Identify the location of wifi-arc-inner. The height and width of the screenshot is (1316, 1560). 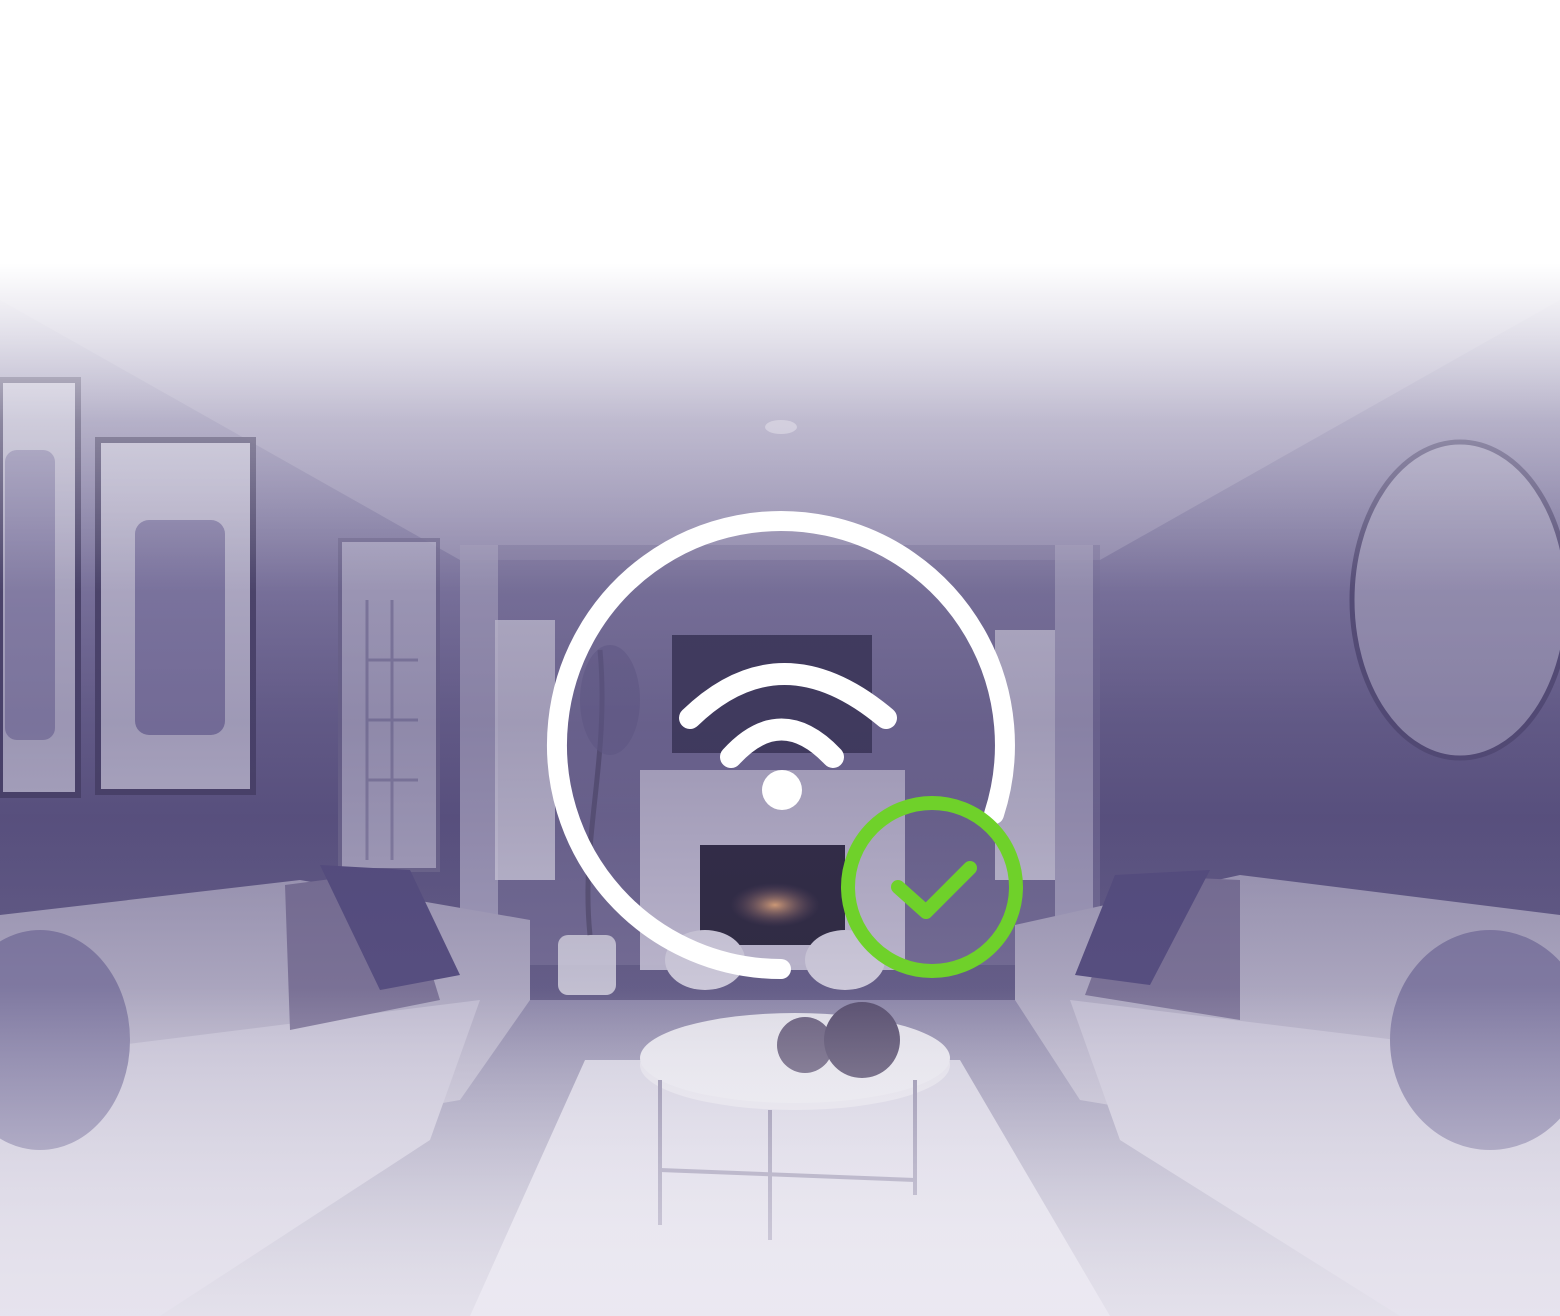
(782, 743).